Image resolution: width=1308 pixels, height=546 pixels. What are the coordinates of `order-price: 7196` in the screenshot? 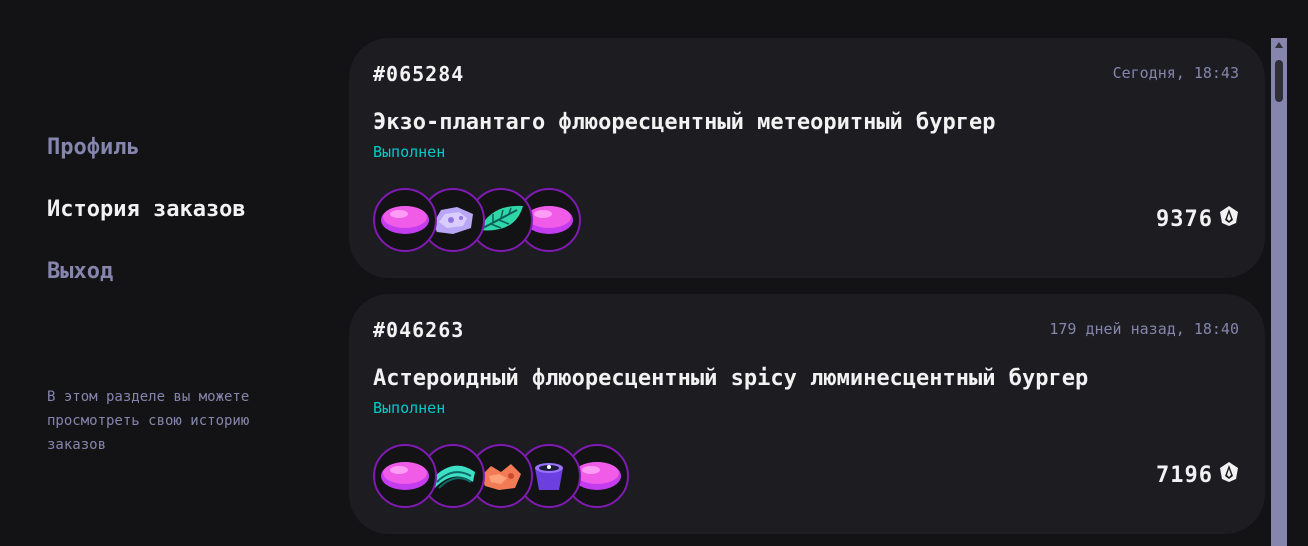 It's located at (1198, 475).